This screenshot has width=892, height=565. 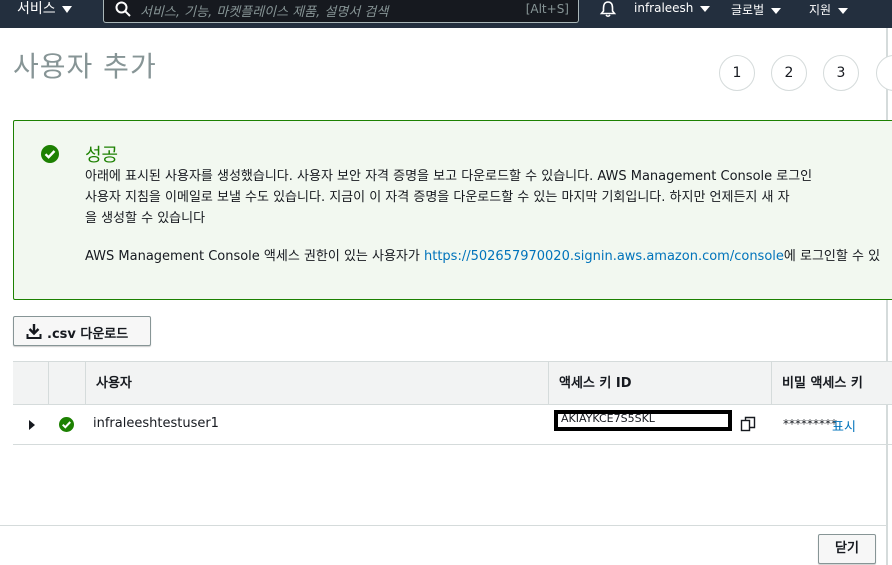 I want to click on table-header: 사용자 액세스 키 ID 비밀 액세스 키, so click(x=452, y=383).